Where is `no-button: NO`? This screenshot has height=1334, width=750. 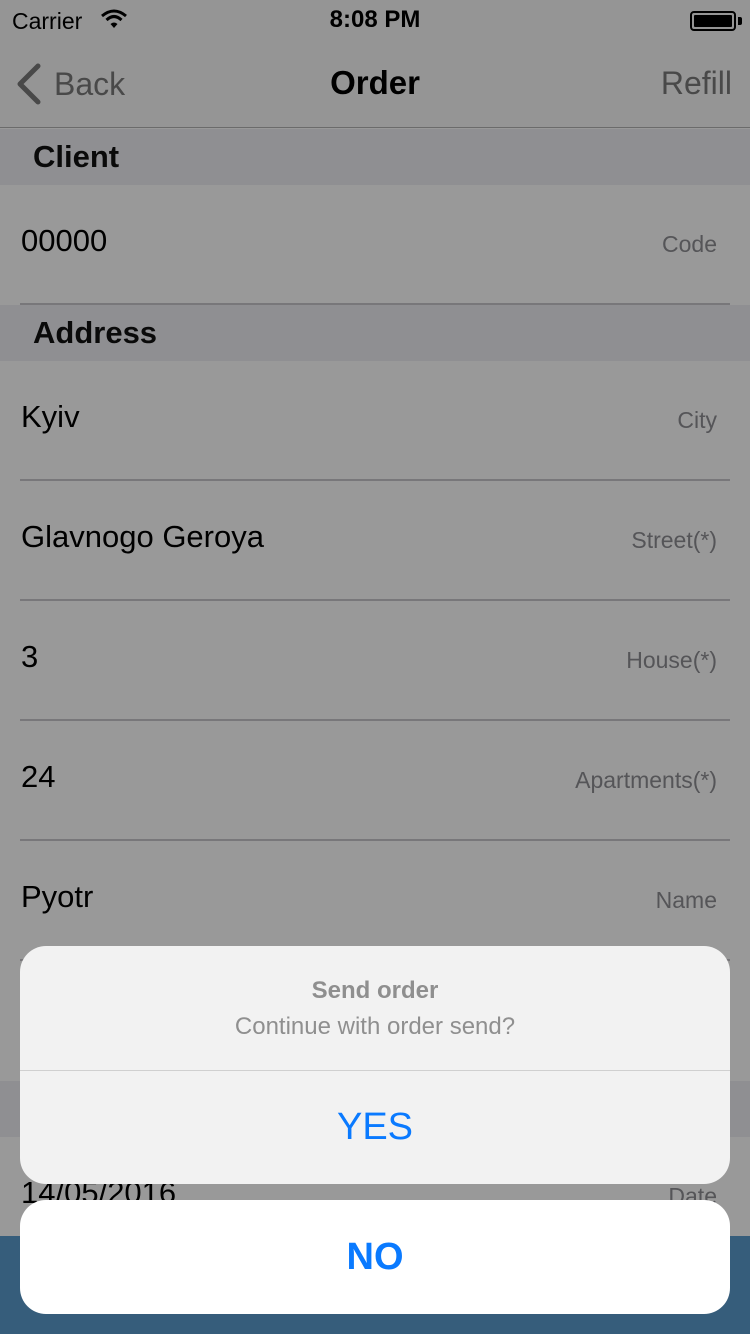
no-button: NO is located at coordinates (375, 1257).